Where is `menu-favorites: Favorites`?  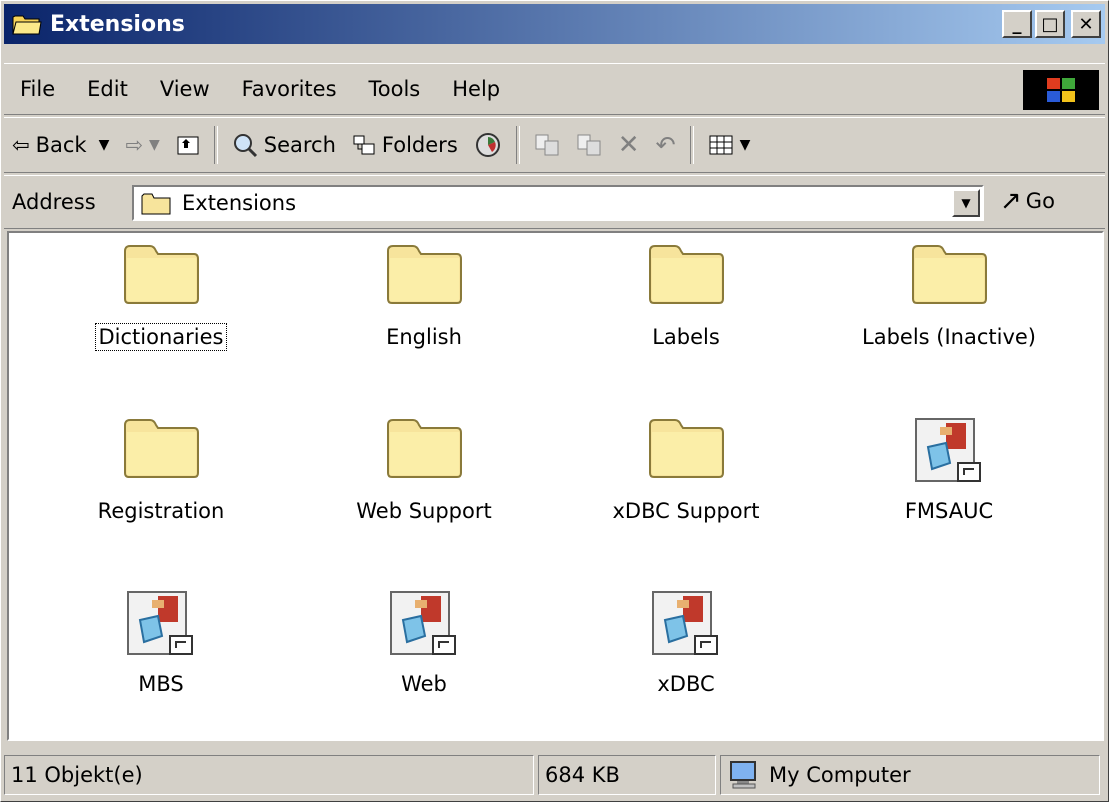
menu-favorites: Favorites is located at coordinates (289, 89).